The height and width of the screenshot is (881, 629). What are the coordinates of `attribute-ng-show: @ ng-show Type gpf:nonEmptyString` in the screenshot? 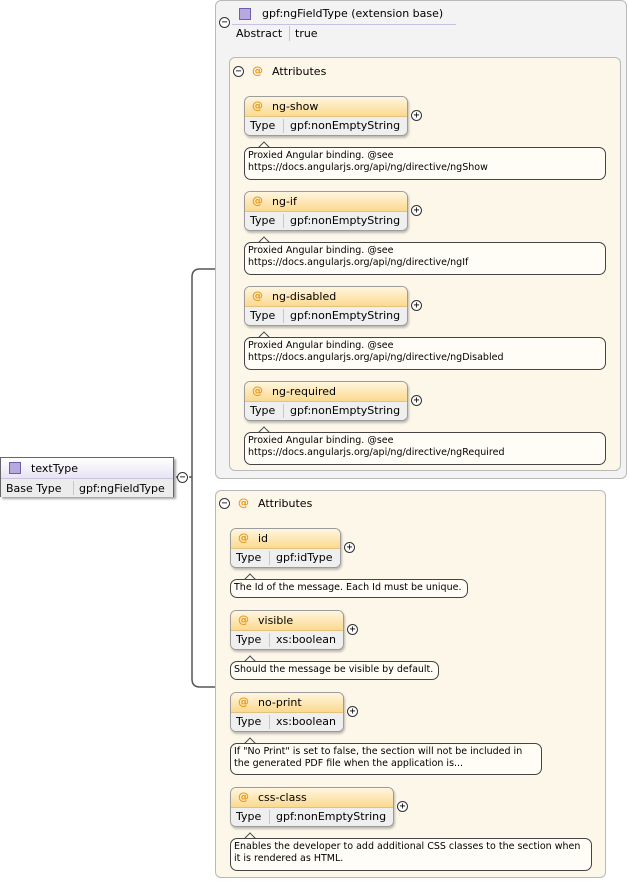 It's located at (326, 116).